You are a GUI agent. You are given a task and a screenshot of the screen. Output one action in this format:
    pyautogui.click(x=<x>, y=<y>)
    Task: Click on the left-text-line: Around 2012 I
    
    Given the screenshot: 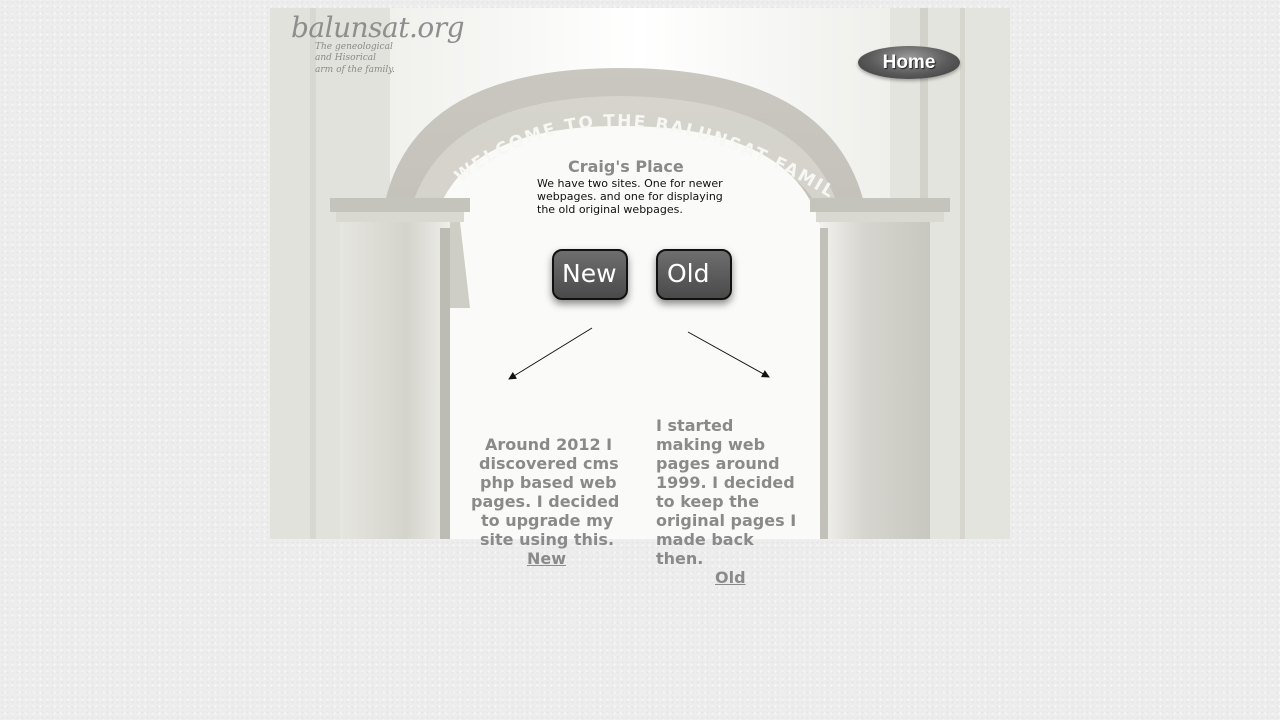 What is the action you would take?
    pyautogui.click(x=549, y=444)
    